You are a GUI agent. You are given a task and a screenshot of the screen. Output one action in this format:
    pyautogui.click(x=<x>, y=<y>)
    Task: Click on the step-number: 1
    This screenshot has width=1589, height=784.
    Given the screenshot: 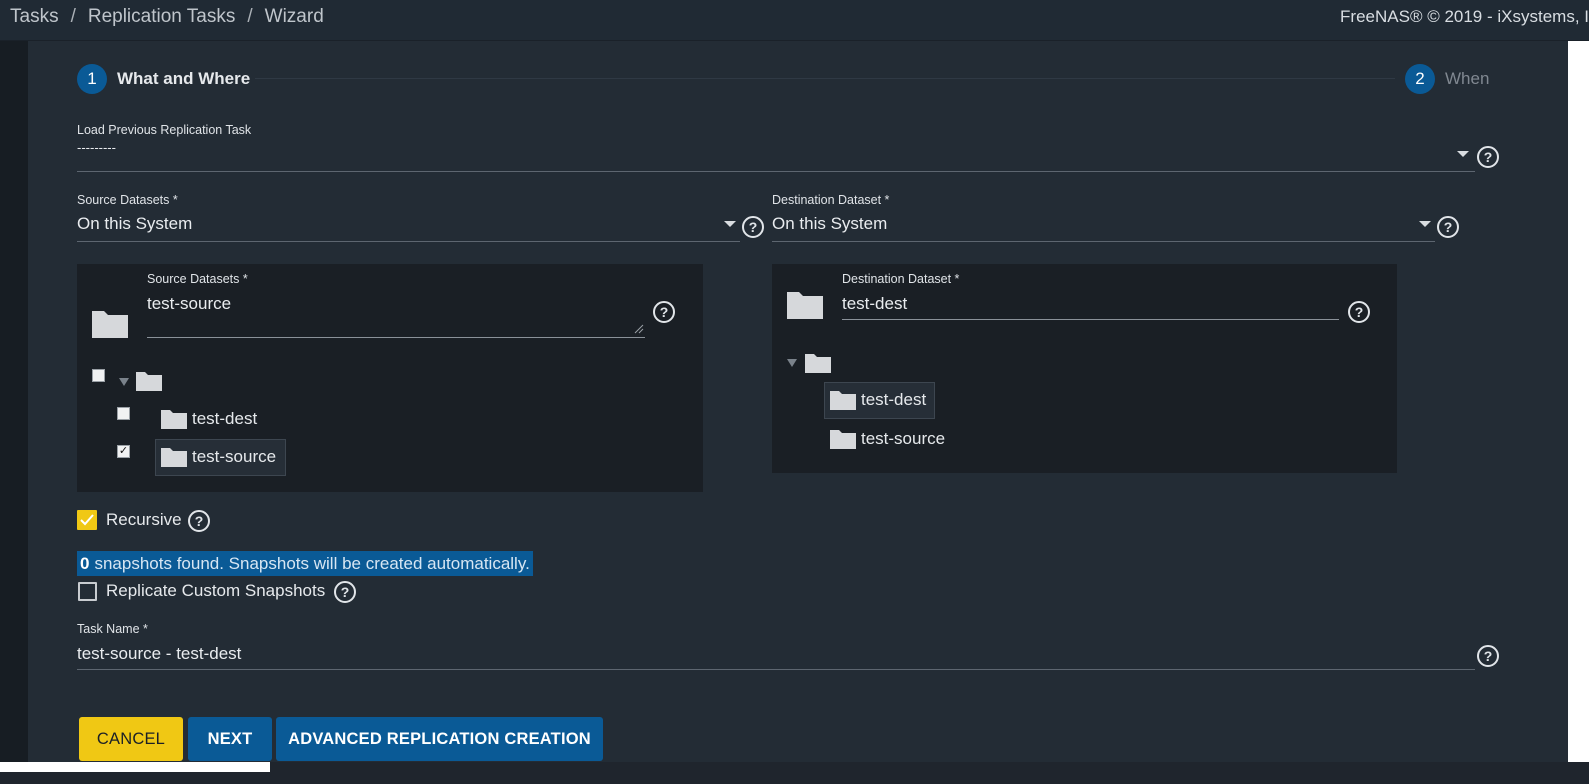 What is the action you would take?
    pyautogui.click(x=92, y=79)
    